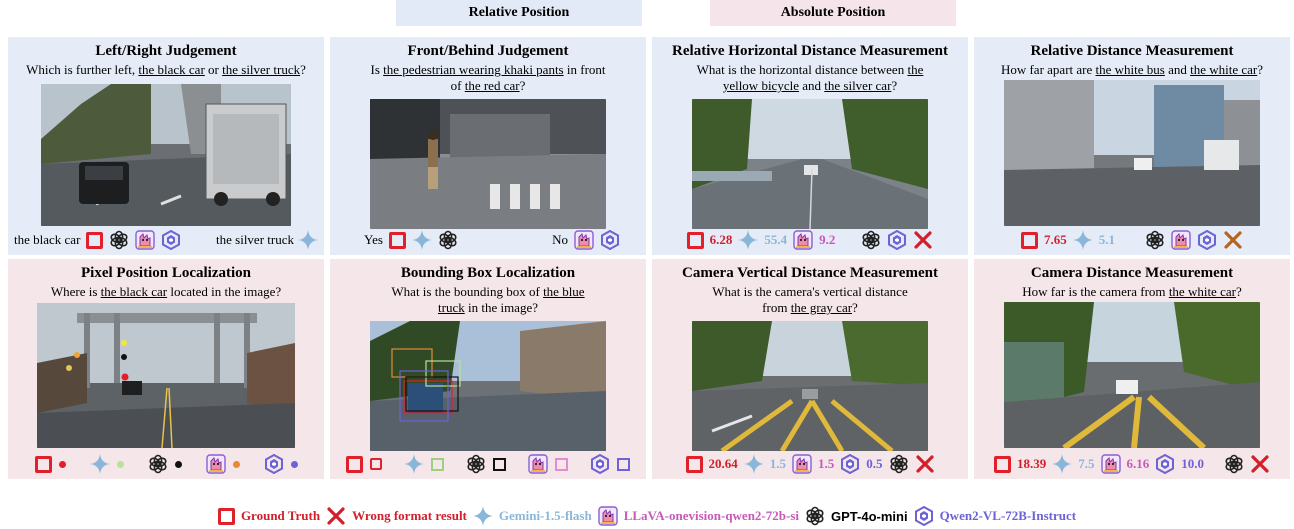 This screenshot has height=529, width=1294. I want to click on ground-truth-value: 20.64, so click(723, 463).